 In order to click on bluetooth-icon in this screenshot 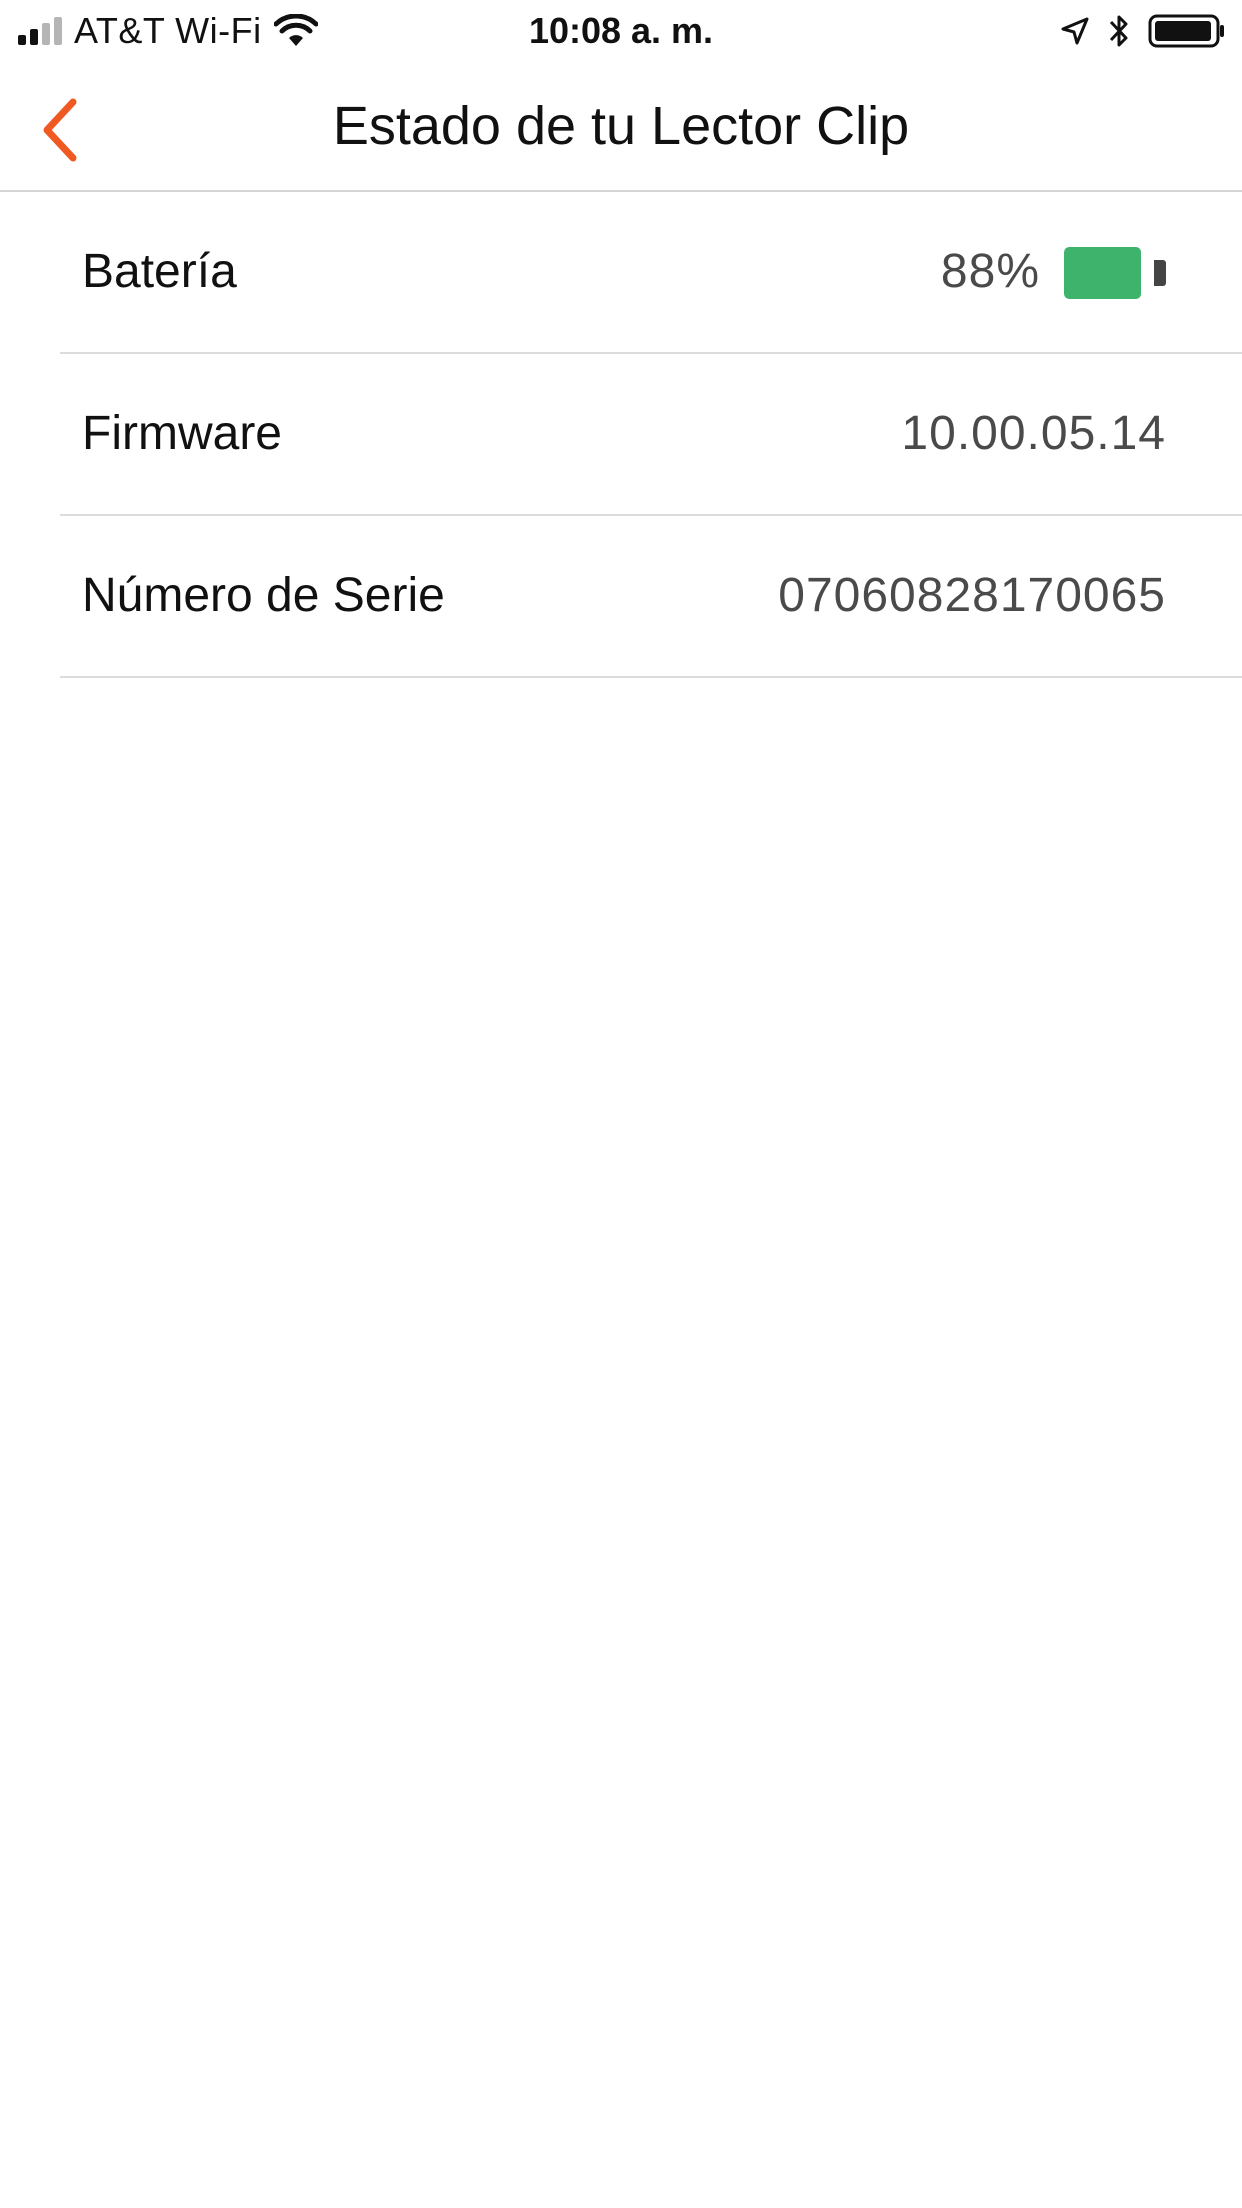, I will do `click(1118, 31)`.